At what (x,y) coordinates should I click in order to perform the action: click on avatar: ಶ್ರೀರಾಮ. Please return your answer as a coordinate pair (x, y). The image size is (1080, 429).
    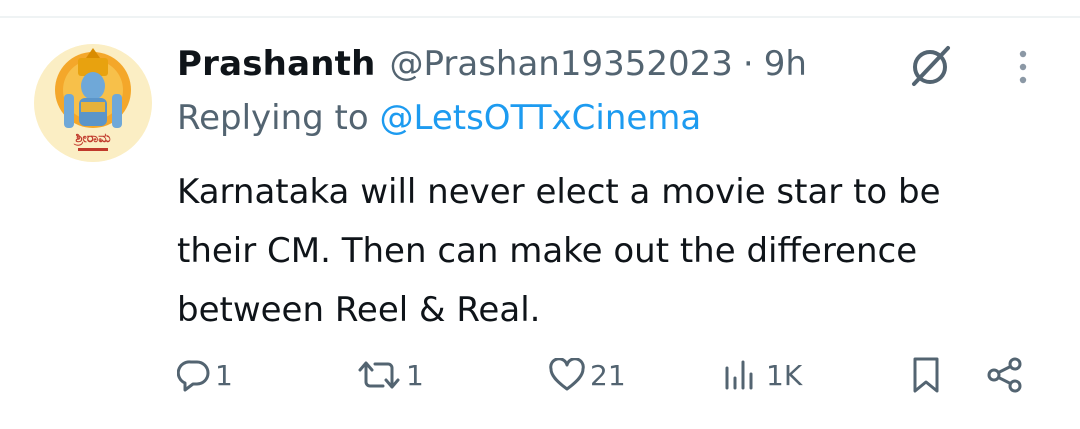
    Looking at the image, I should click on (93, 103).